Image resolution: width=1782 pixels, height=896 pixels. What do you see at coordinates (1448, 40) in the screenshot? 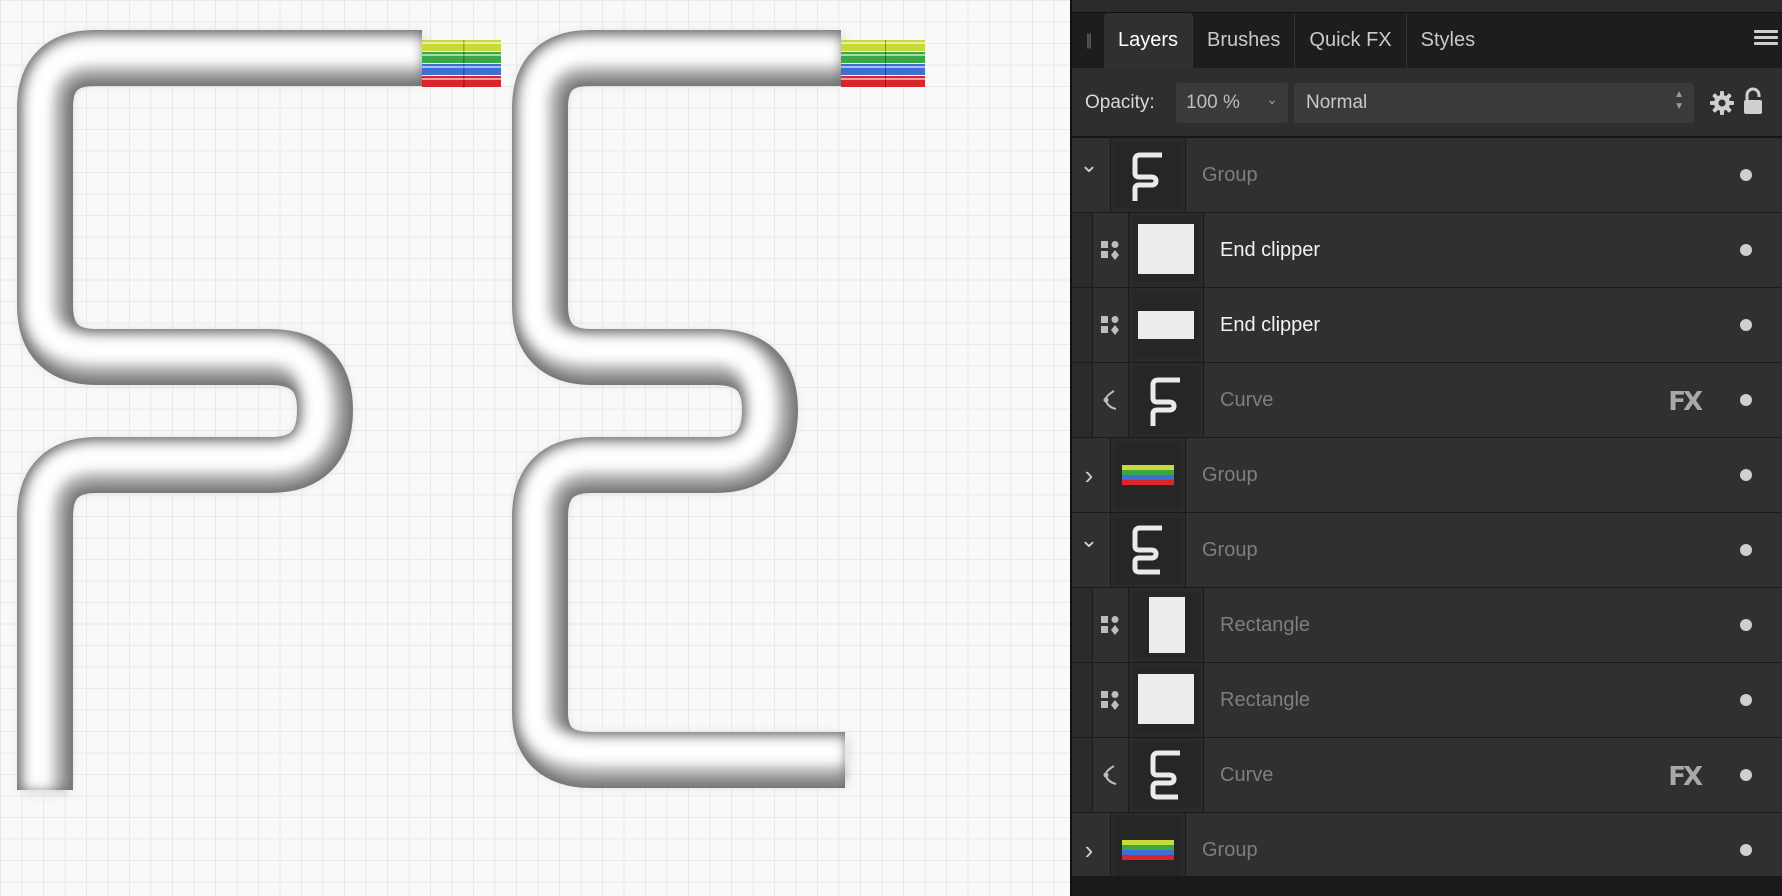
I see `tab-styles: Styles` at bounding box center [1448, 40].